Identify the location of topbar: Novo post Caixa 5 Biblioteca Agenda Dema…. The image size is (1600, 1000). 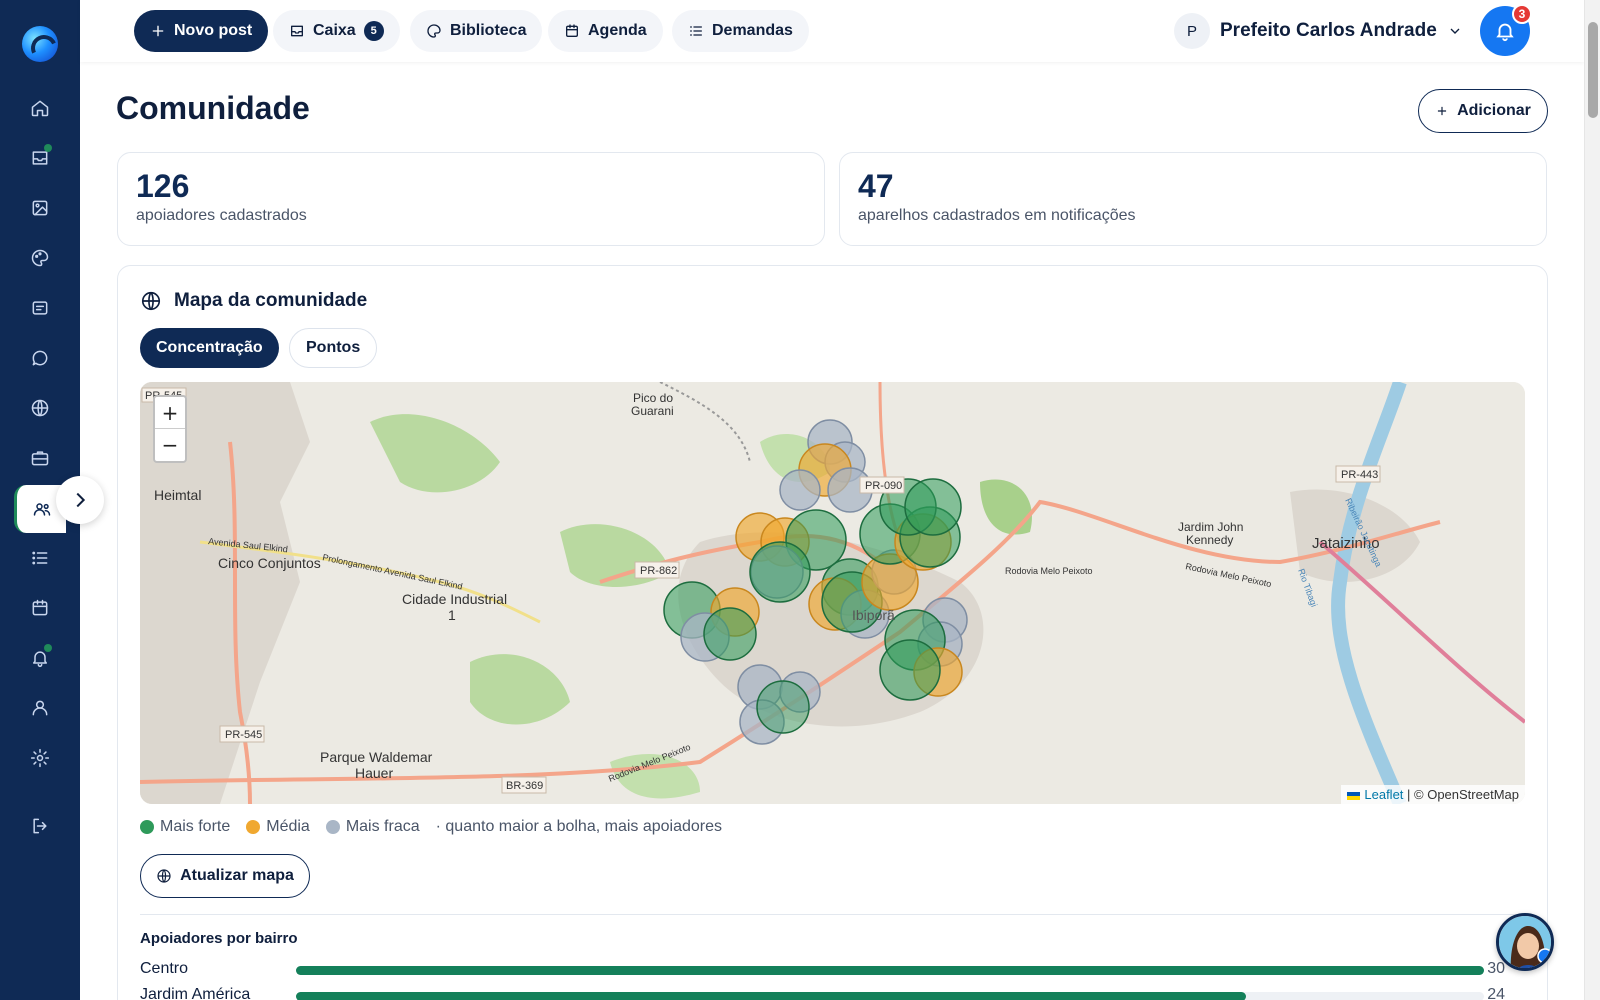
(832, 31).